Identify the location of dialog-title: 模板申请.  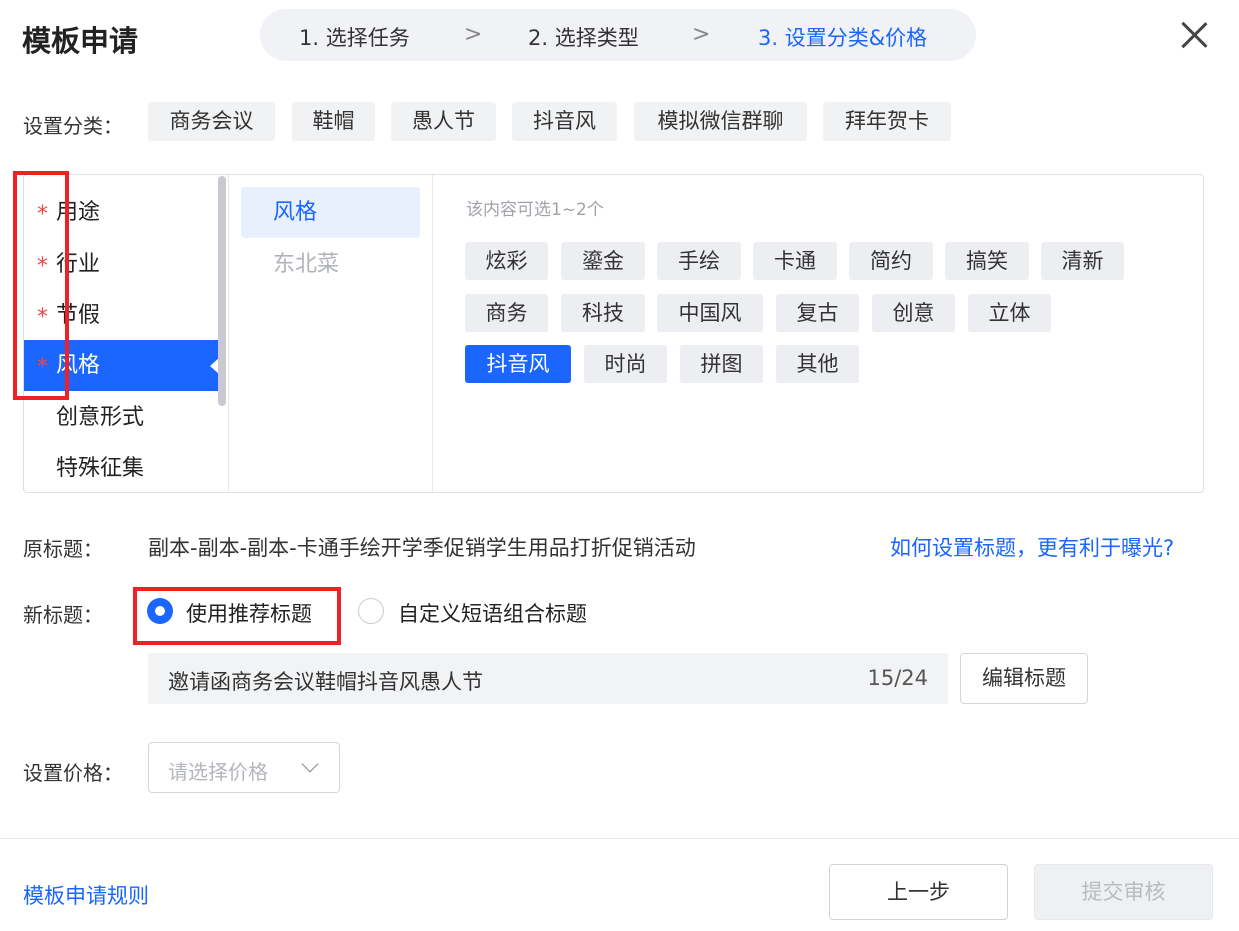
(80, 41).